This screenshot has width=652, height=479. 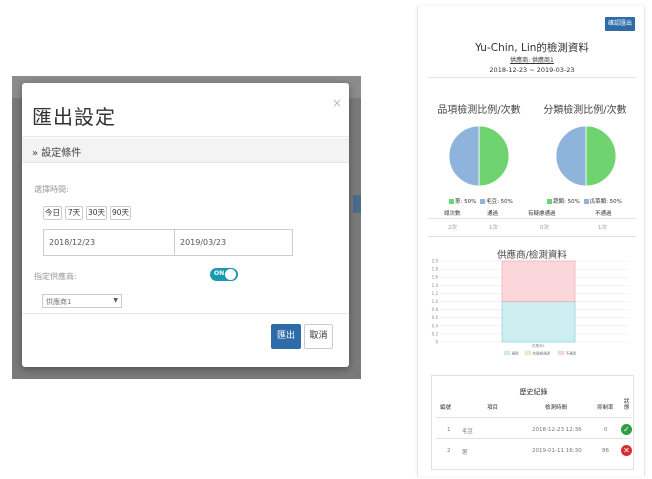 I want to click on y-tick-label: 1.4, so click(x=435, y=285).